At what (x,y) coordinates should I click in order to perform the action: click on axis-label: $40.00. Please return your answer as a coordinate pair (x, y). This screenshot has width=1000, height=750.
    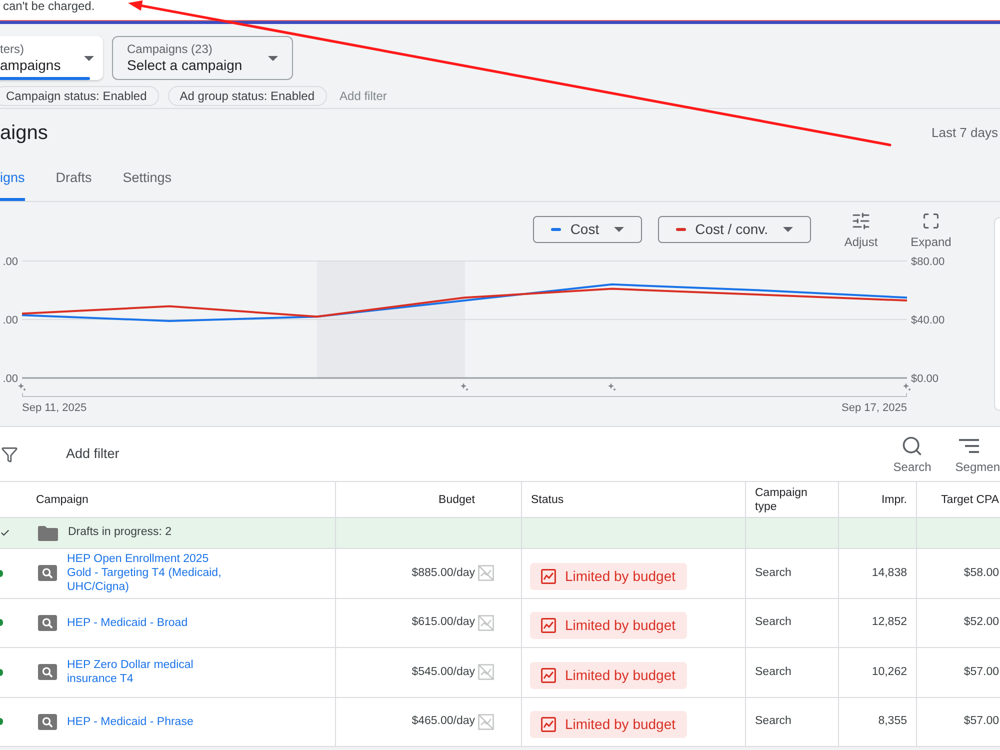
    Looking at the image, I should click on (928, 320).